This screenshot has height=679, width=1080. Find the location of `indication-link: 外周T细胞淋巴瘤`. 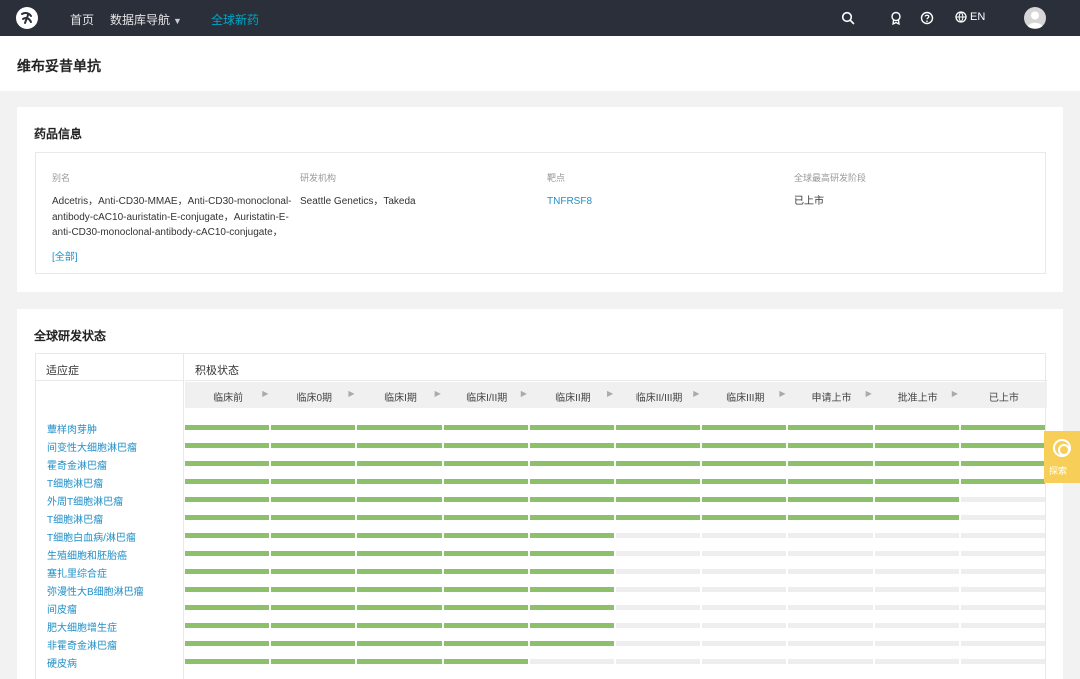

indication-link: 外周T细胞淋巴瘤 is located at coordinates (85, 500).